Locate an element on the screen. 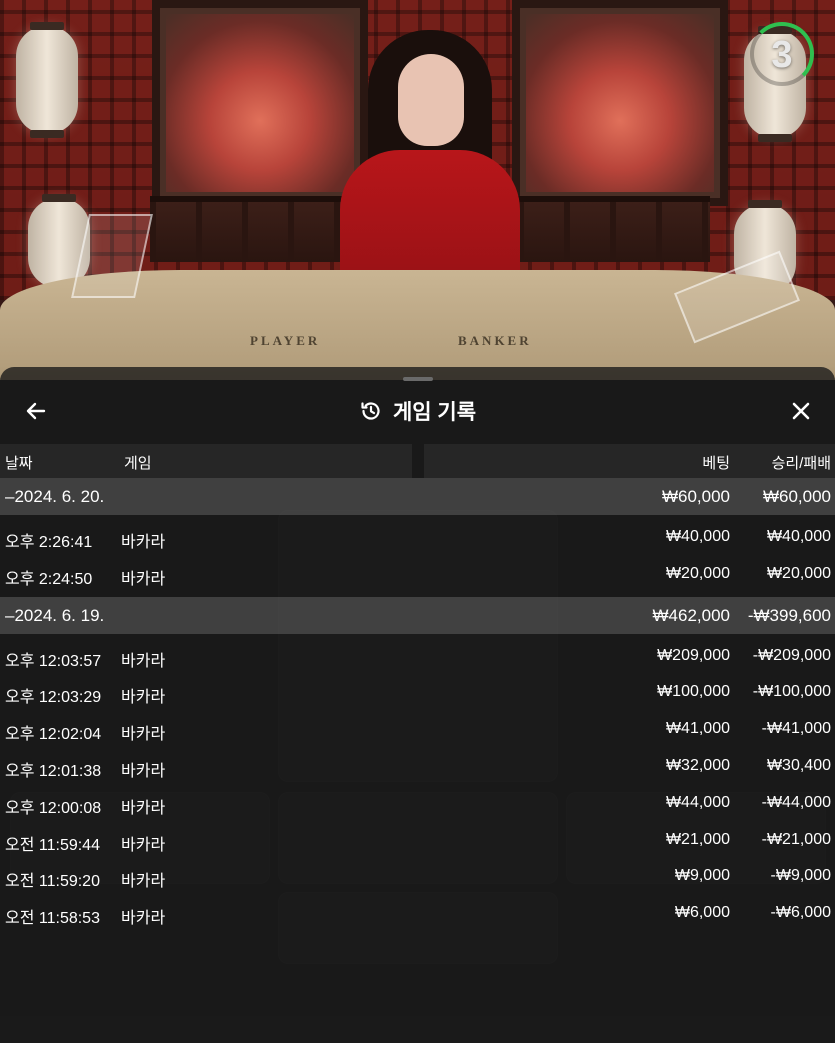 This screenshot has width=835, height=1043. round-timer: 3 is located at coordinates (782, 62).